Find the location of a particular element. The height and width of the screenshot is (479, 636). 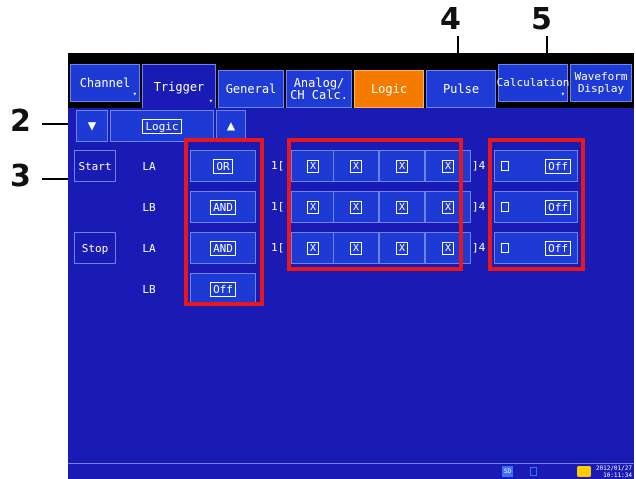

highlight-box-filter is located at coordinates (536, 204).